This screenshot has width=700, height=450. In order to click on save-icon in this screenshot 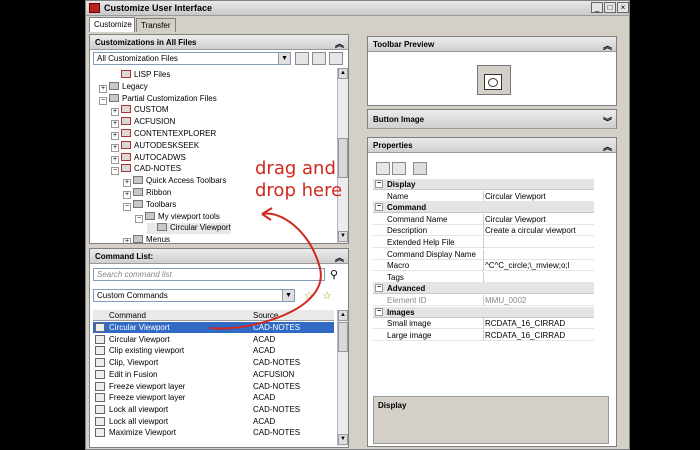, I will do `click(319, 58)`.